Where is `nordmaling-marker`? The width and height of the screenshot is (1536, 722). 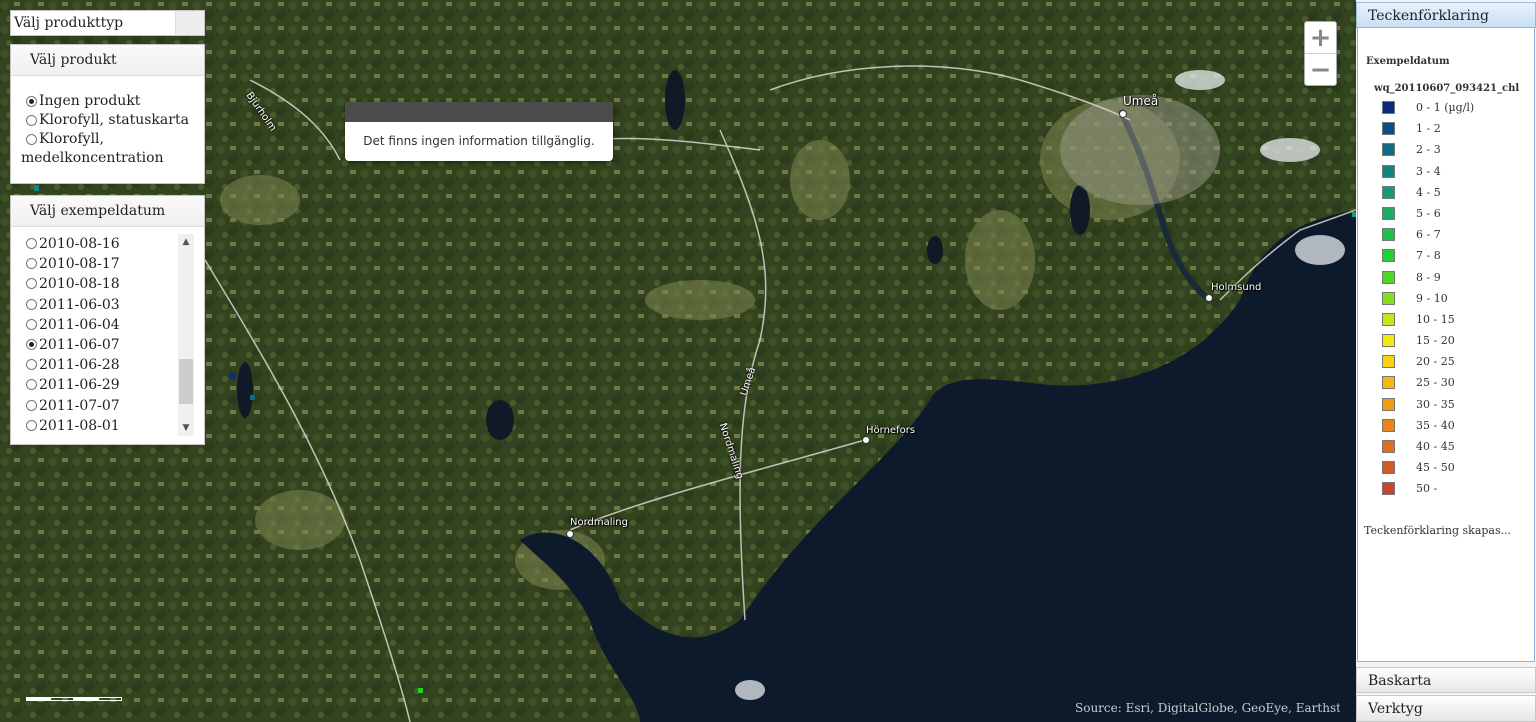 nordmaling-marker is located at coordinates (570, 534).